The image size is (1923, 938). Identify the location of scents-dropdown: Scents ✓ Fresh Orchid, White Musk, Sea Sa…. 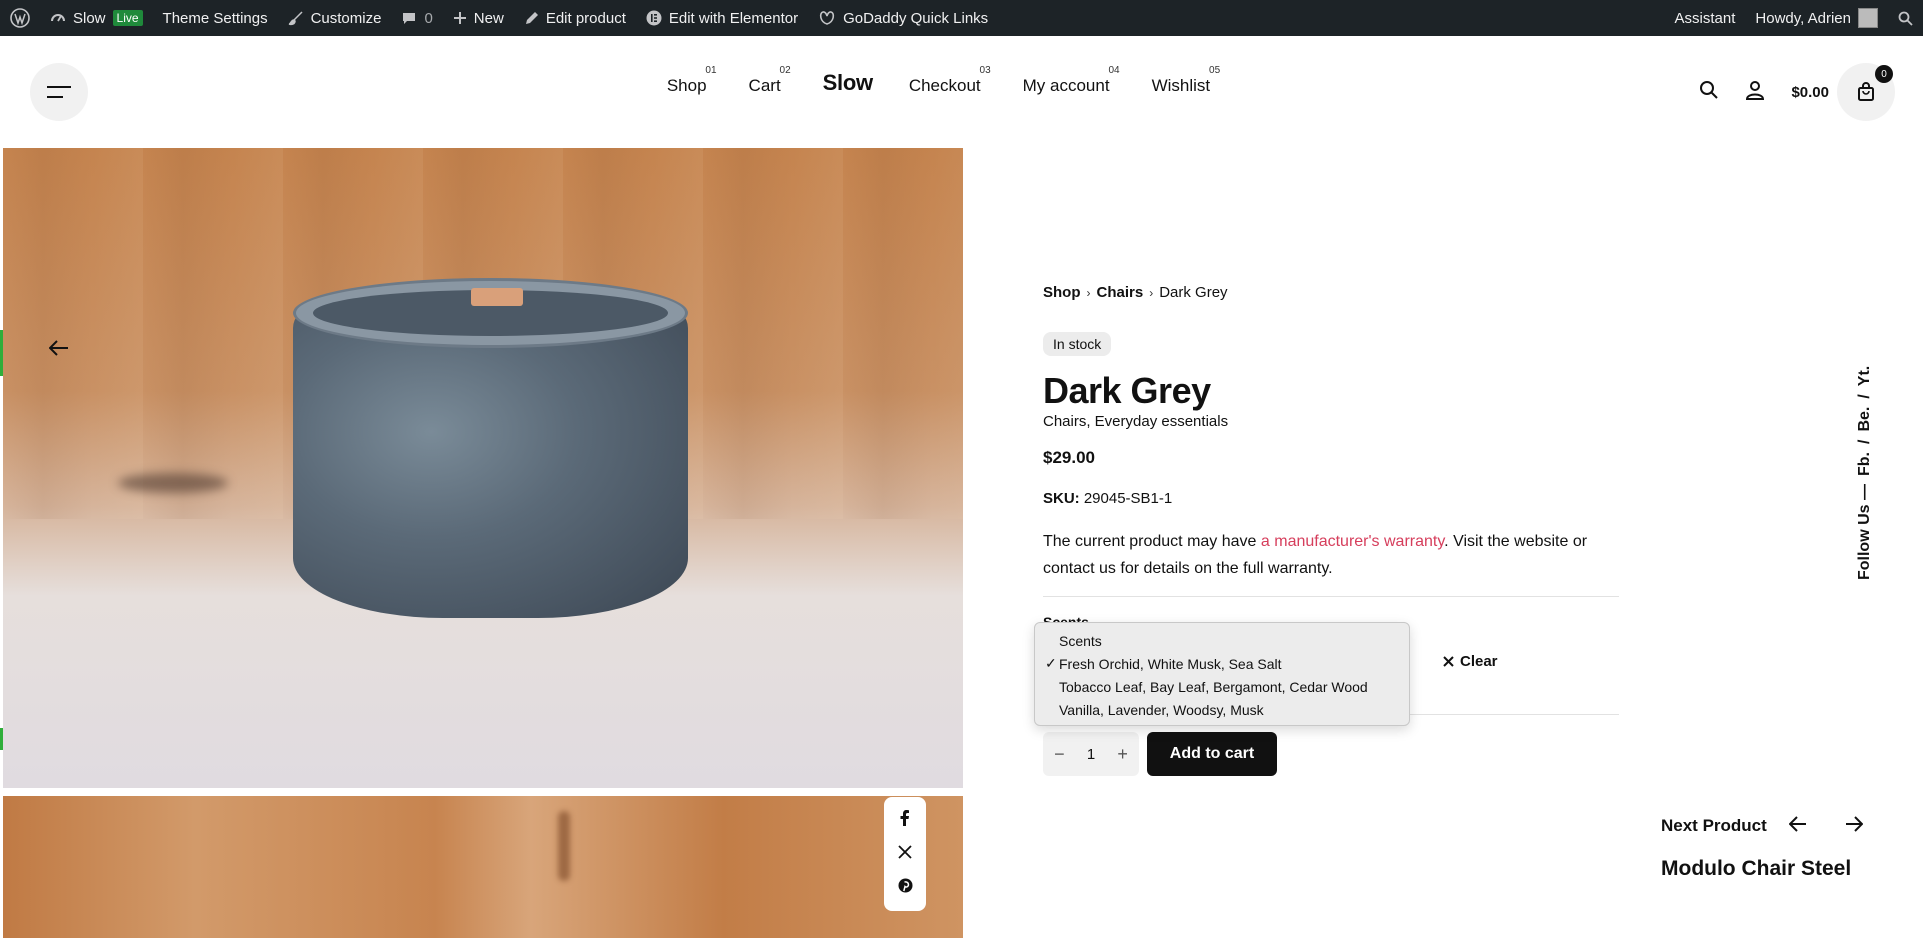
(1222, 674).